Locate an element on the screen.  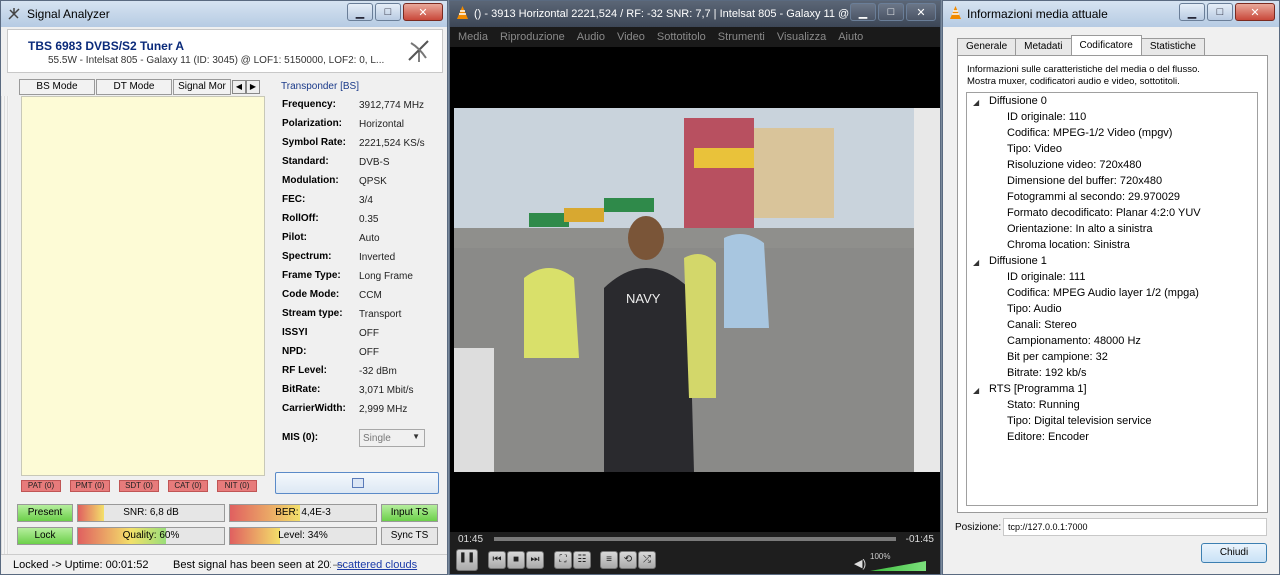
tree-item: Canali: Stereo is located at coordinates (1042, 325).